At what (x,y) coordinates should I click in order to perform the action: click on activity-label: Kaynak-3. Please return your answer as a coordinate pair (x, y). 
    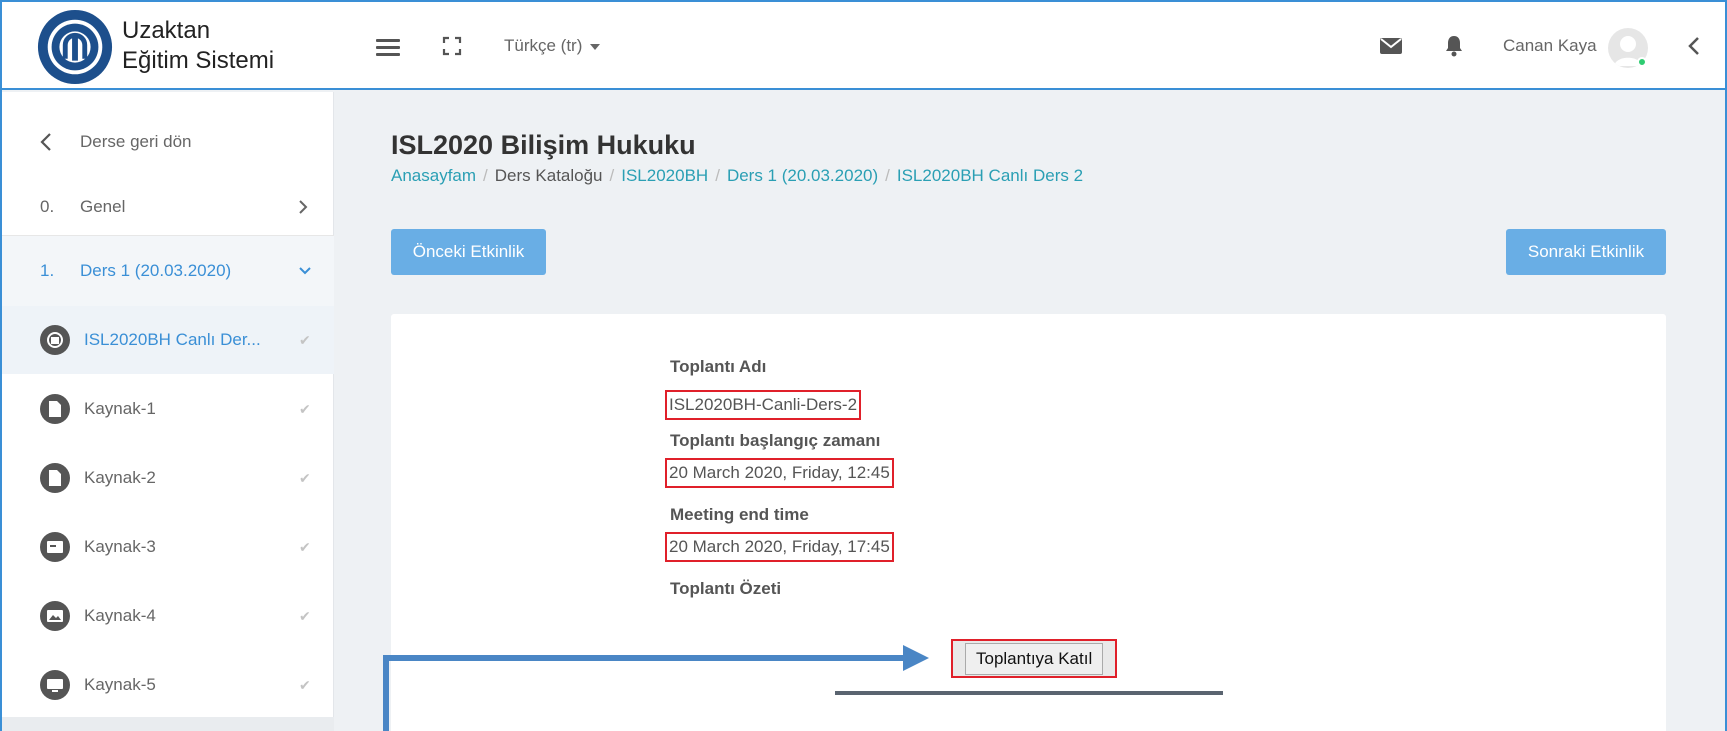
    Looking at the image, I should click on (120, 546).